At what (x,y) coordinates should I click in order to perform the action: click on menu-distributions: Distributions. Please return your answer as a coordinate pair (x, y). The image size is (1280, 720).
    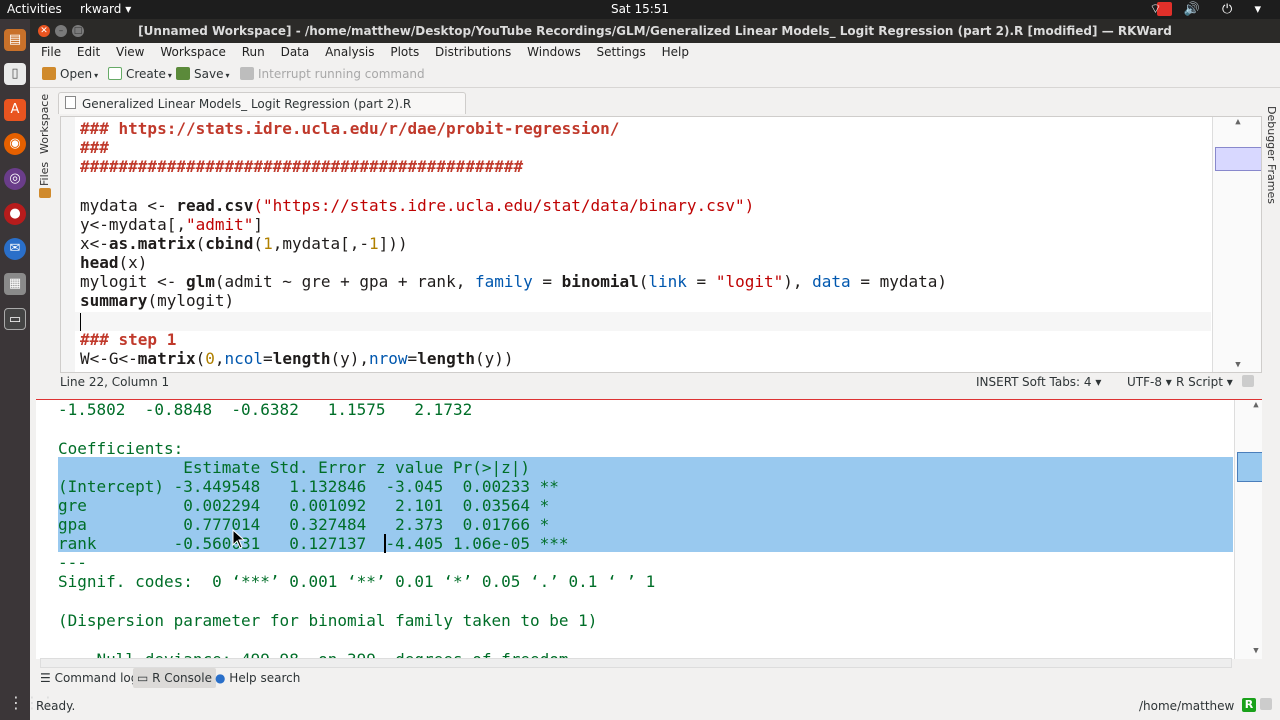
    Looking at the image, I should click on (473, 52).